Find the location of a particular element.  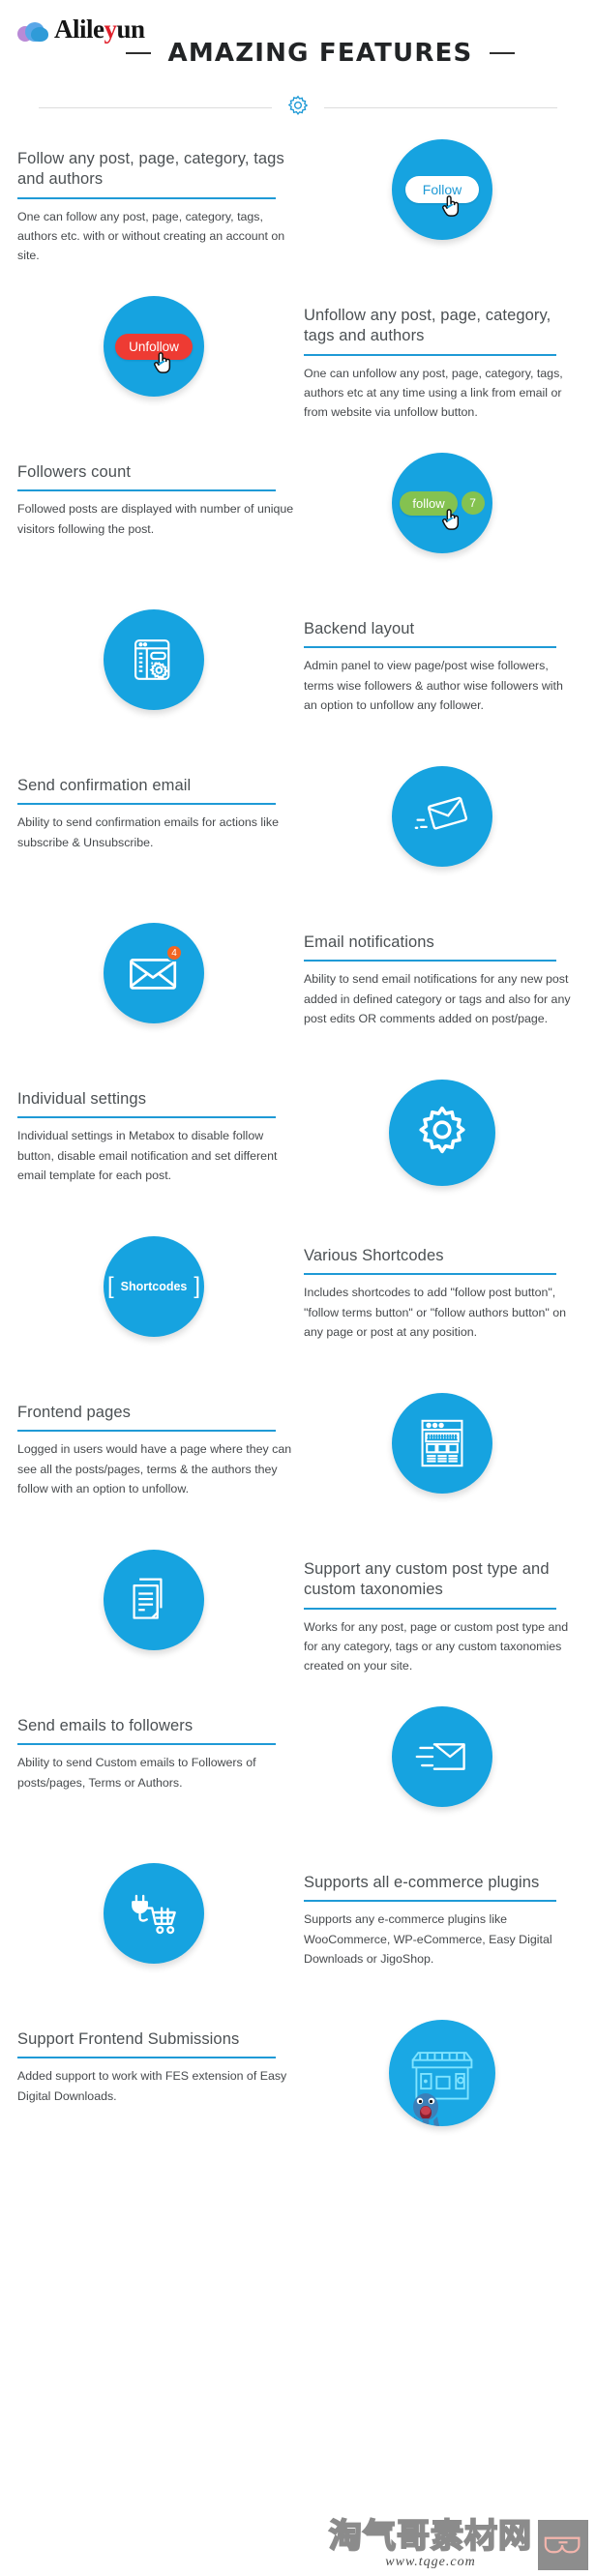

feature-title: Supports all e-commerce plugins is located at coordinates (422, 1882).